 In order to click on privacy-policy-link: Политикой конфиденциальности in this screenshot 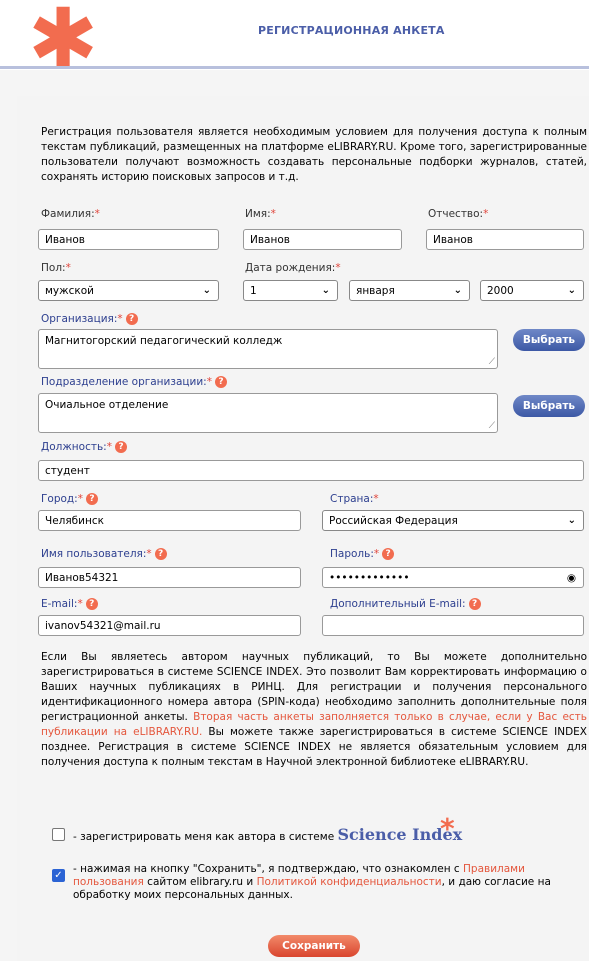, I will do `click(349, 882)`.